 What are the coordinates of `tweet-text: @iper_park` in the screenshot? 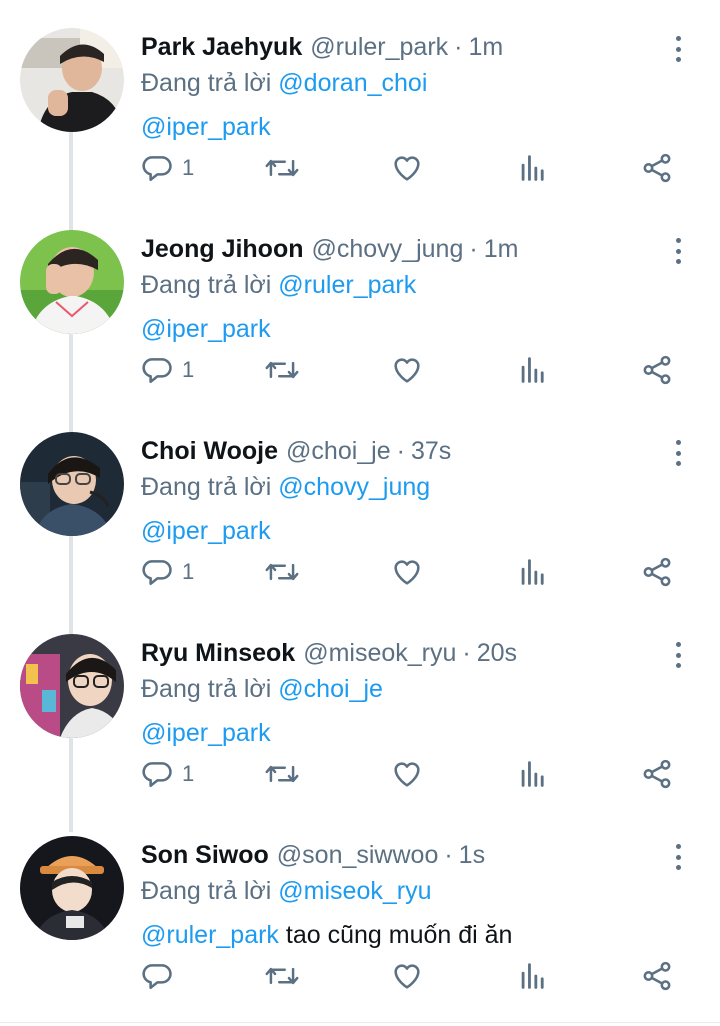 It's located at (206, 531).